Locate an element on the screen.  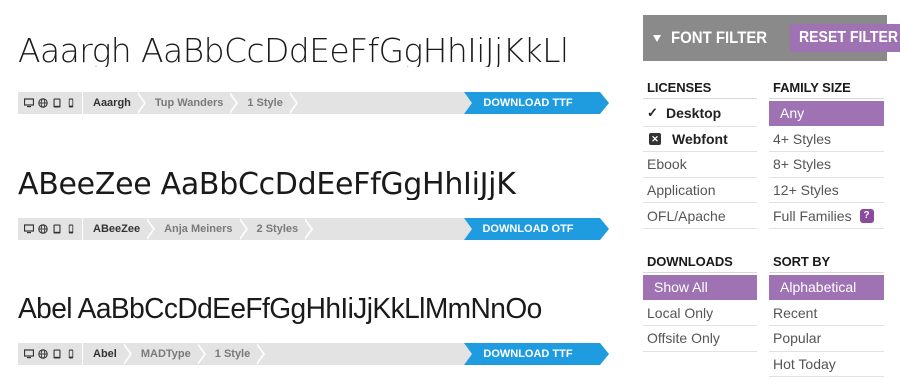
font-name-link: Aaargh is located at coordinates (114, 103).